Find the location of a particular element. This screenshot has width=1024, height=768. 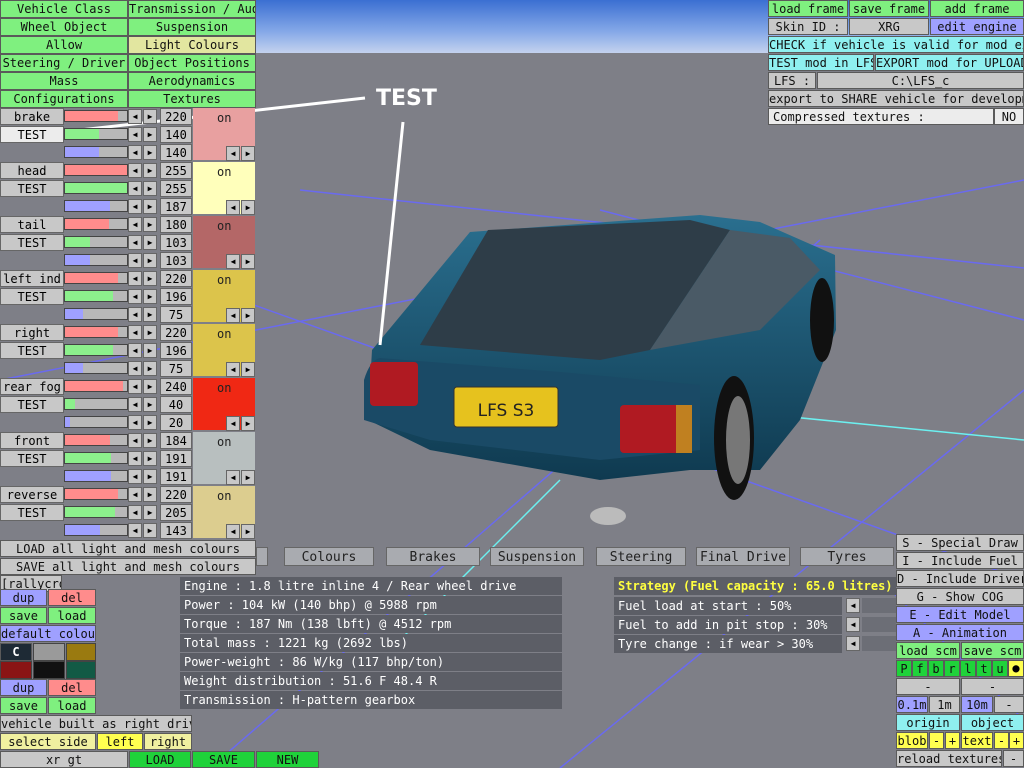

blob-plus-button: + is located at coordinates (952, 740).